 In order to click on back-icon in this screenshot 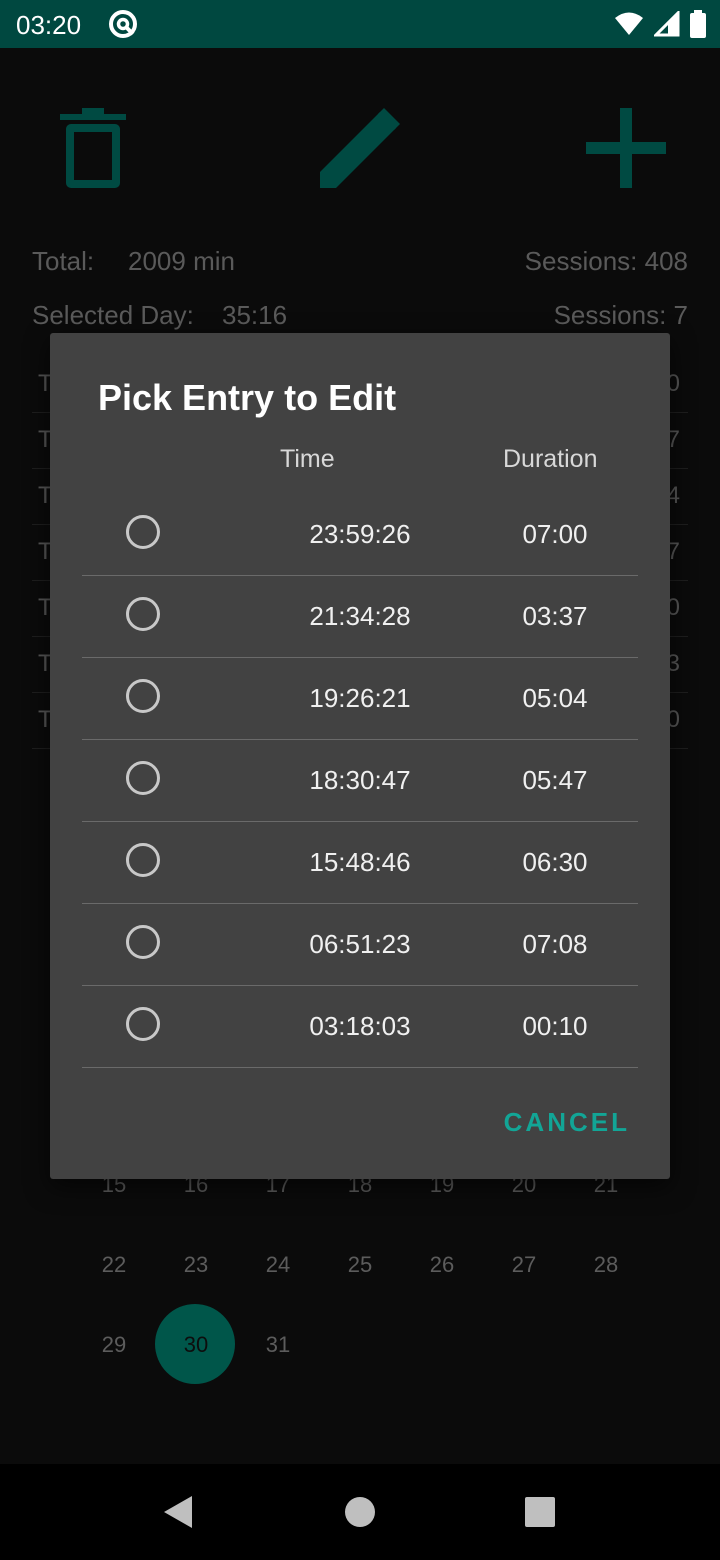, I will do `click(178, 1512)`.